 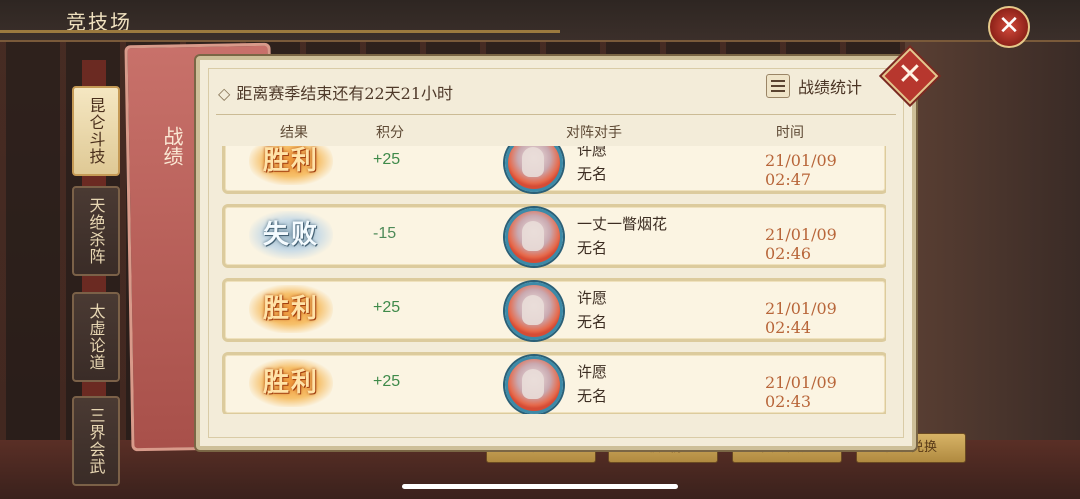 I want to click on result-badge: 失败, so click(x=291, y=235).